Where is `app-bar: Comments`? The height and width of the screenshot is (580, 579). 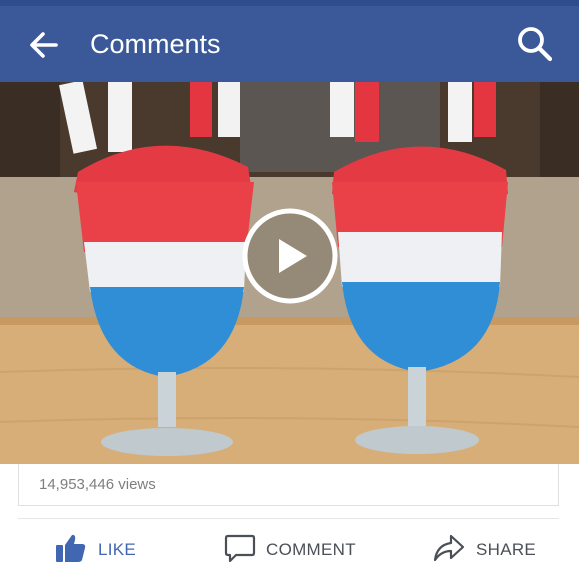
app-bar: Comments is located at coordinates (289, 44).